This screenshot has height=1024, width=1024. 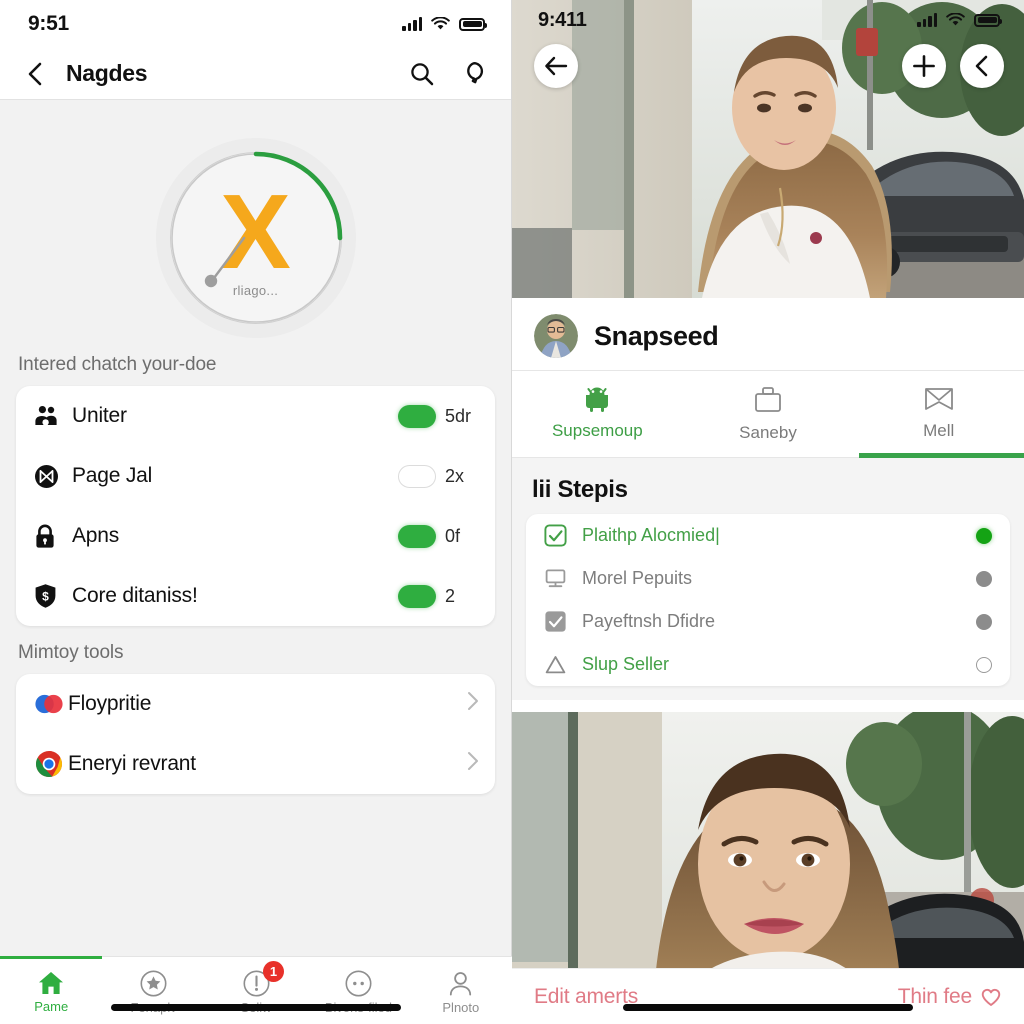 What do you see at coordinates (453, 535) in the screenshot?
I see `list-item-value: 0f` at bounding box center [453, 535].